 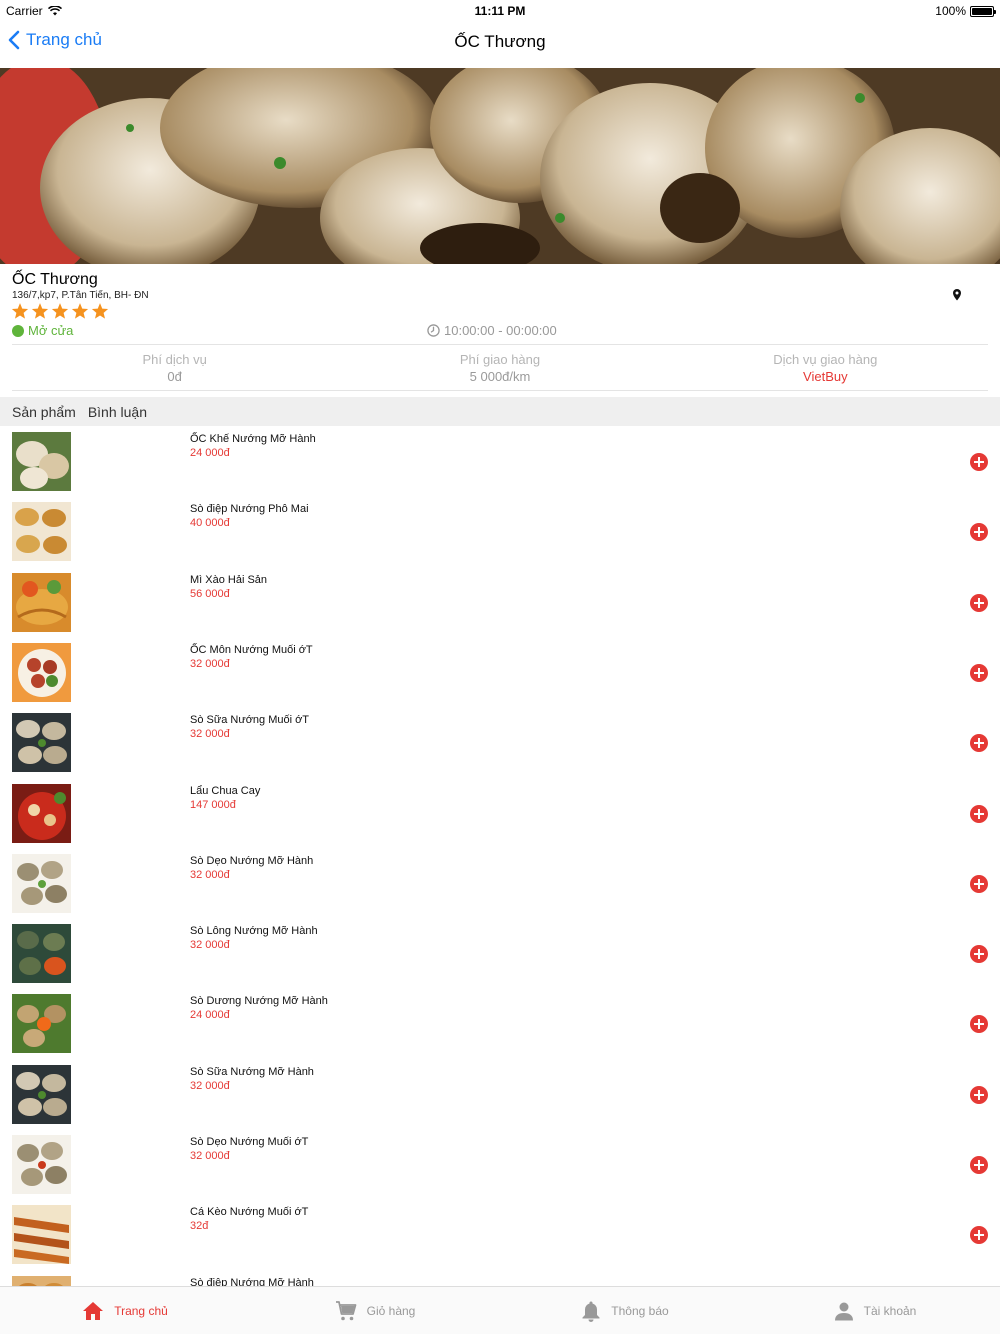 What do you see at coordinates (346, 1310) in the screenshot?
I see `cart-icon` at bounding box center [346, 1310].